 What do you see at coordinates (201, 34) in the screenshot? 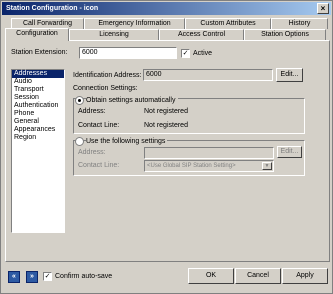
I see `tab-access-control: Access Control` at bounding box center [201, 34].